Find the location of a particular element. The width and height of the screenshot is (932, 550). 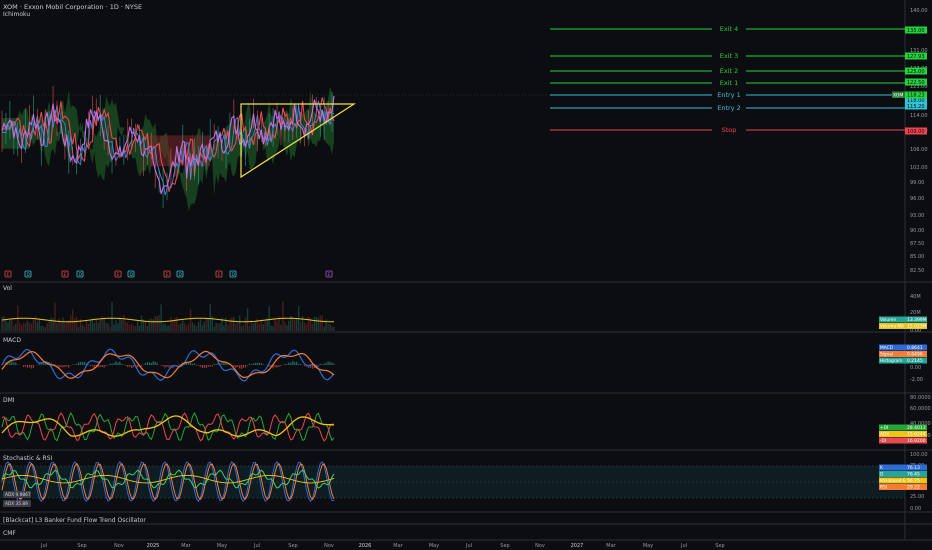

price-level-tag: 109.00 is located at coordinates (916, 132).